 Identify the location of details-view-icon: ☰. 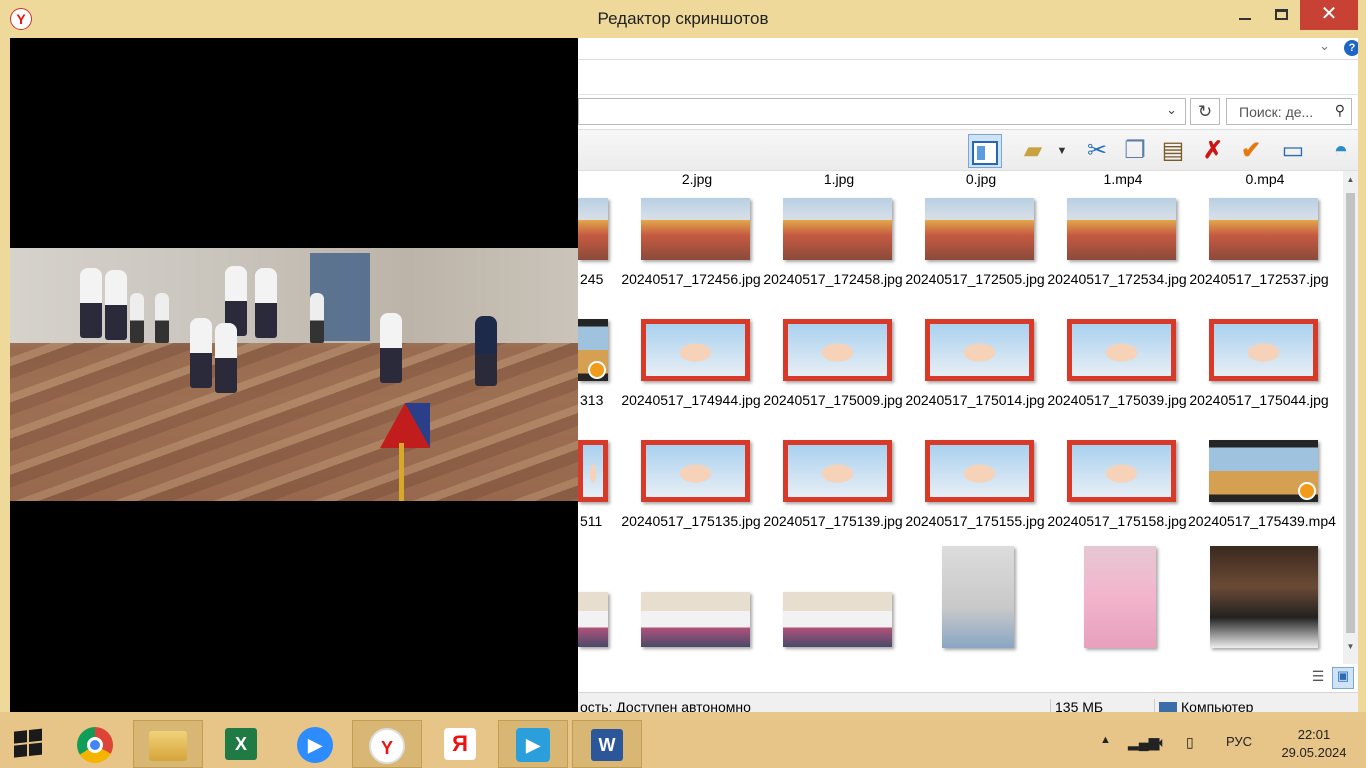
(1318, 678).